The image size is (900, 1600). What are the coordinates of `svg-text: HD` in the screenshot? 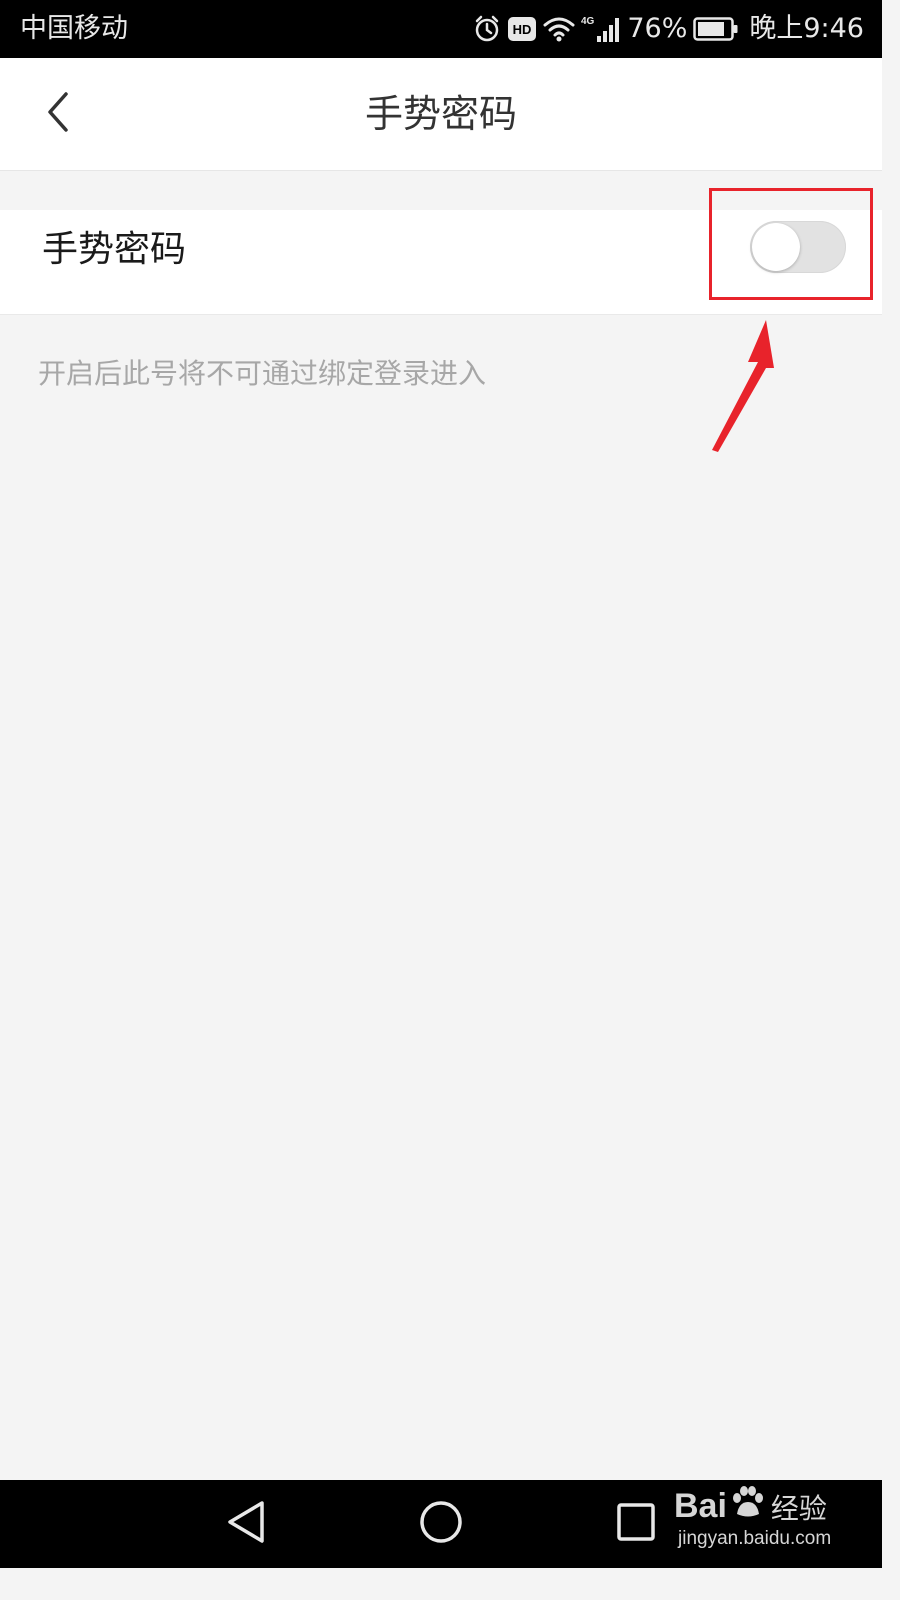 It's located at (522, 29).